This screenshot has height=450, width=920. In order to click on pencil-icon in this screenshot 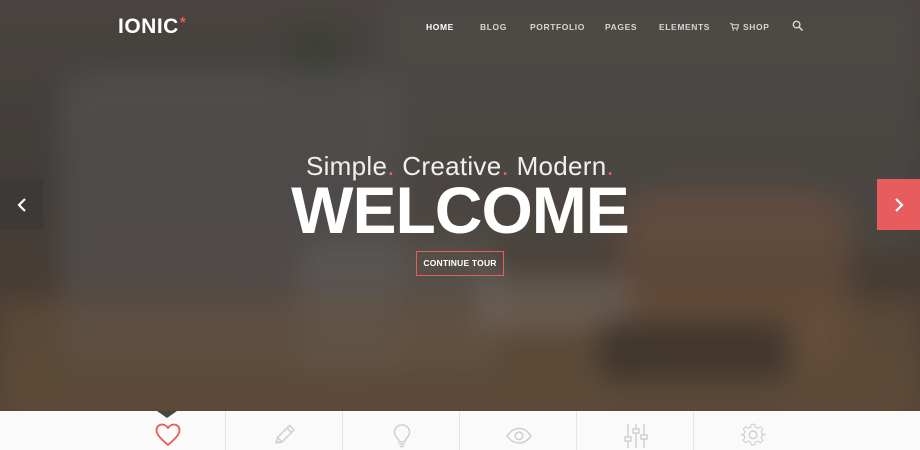, I will do `click(284, 434)`.